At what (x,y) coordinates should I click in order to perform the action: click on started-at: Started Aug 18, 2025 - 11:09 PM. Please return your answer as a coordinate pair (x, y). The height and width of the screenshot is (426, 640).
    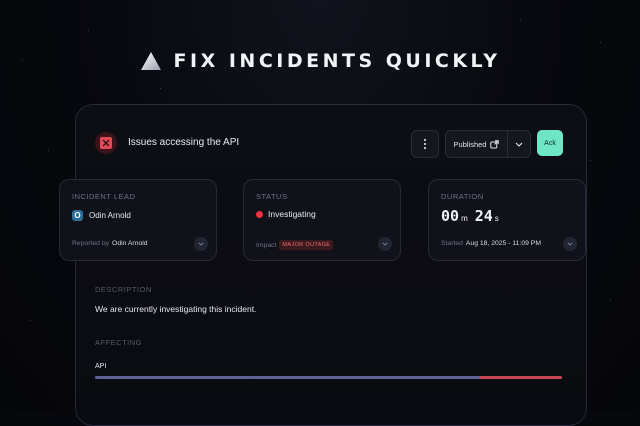
    Looking at the image, I should click on (491, 243).